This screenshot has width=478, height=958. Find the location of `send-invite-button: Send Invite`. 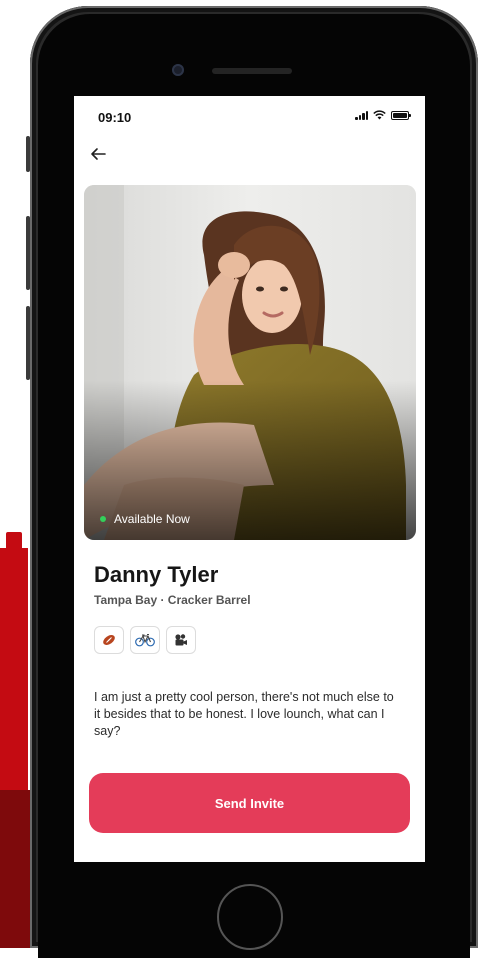

send-invite-button: Send Invite is located at coordinates (249, 803).